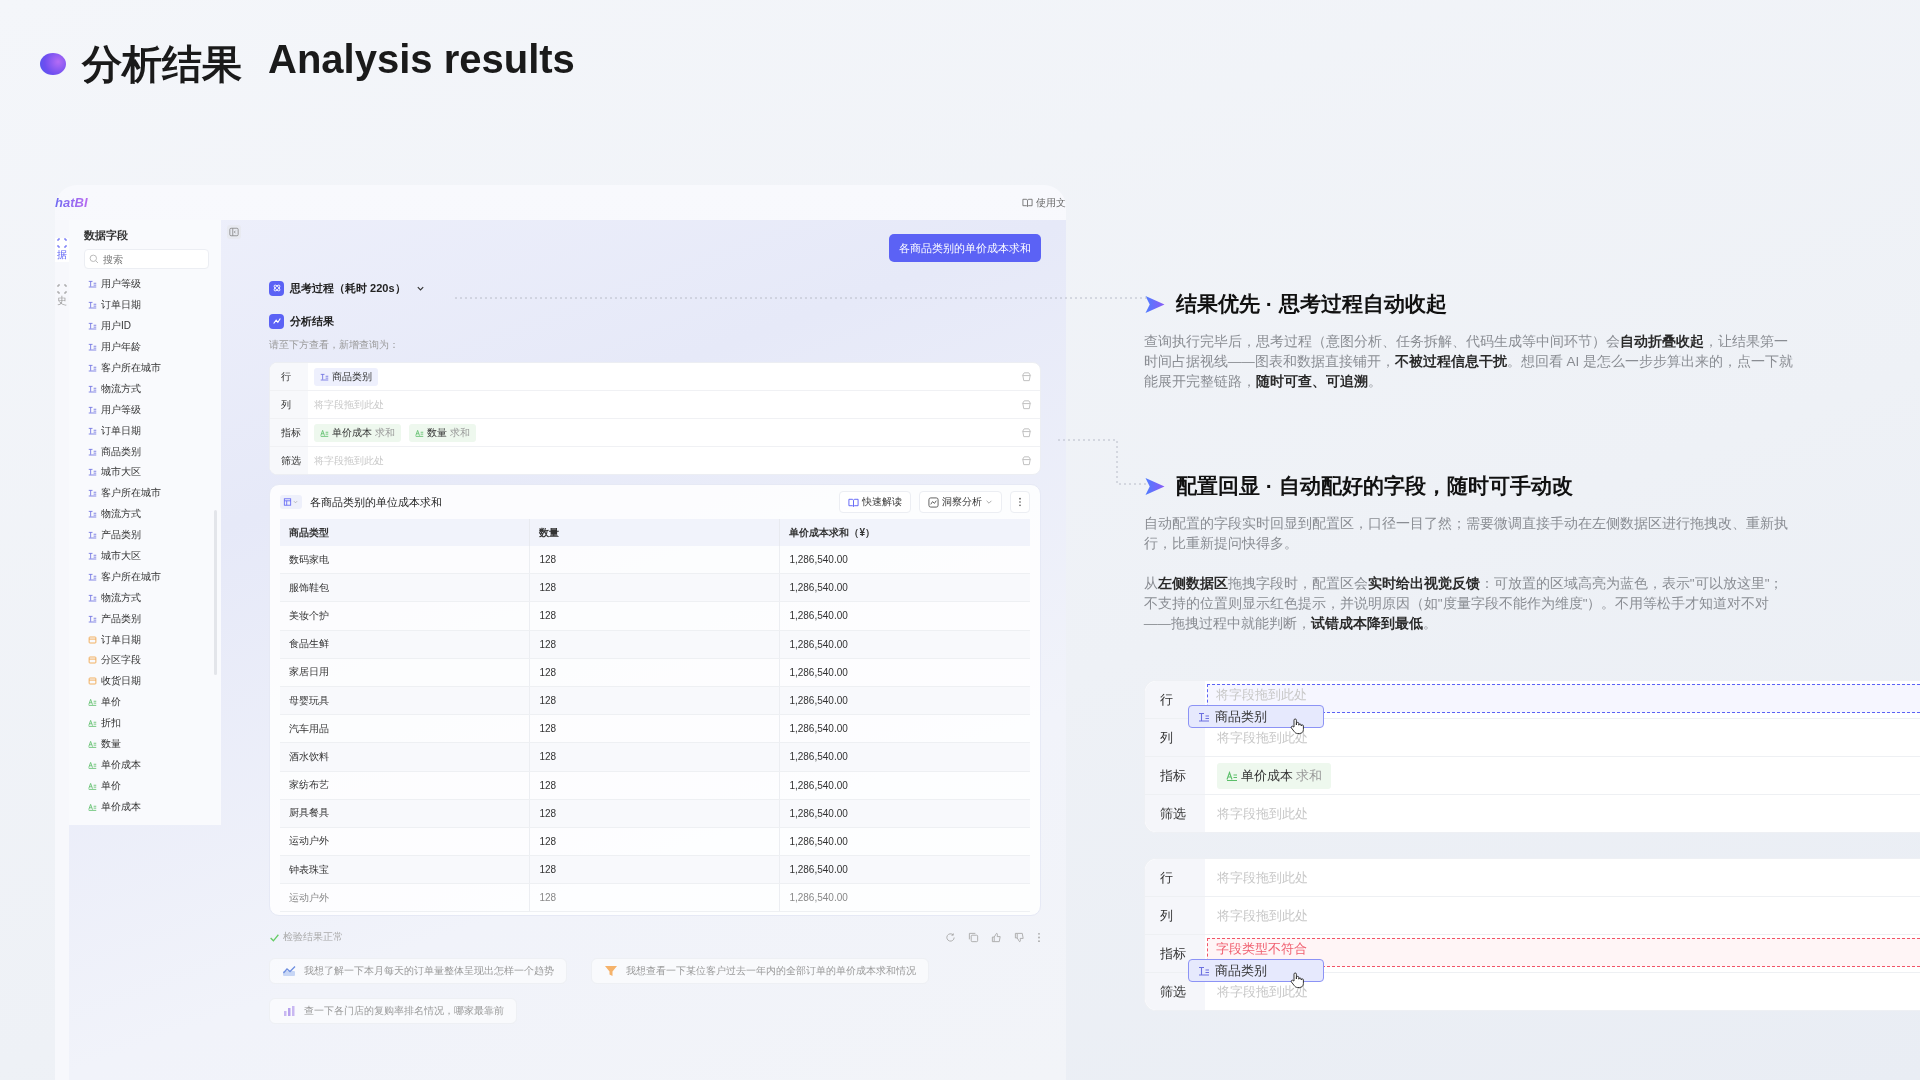  What do you see at coordinates (146, 660) in the screenshot?
I see `field-item: 分区字段` at bounding box center [146, 660].